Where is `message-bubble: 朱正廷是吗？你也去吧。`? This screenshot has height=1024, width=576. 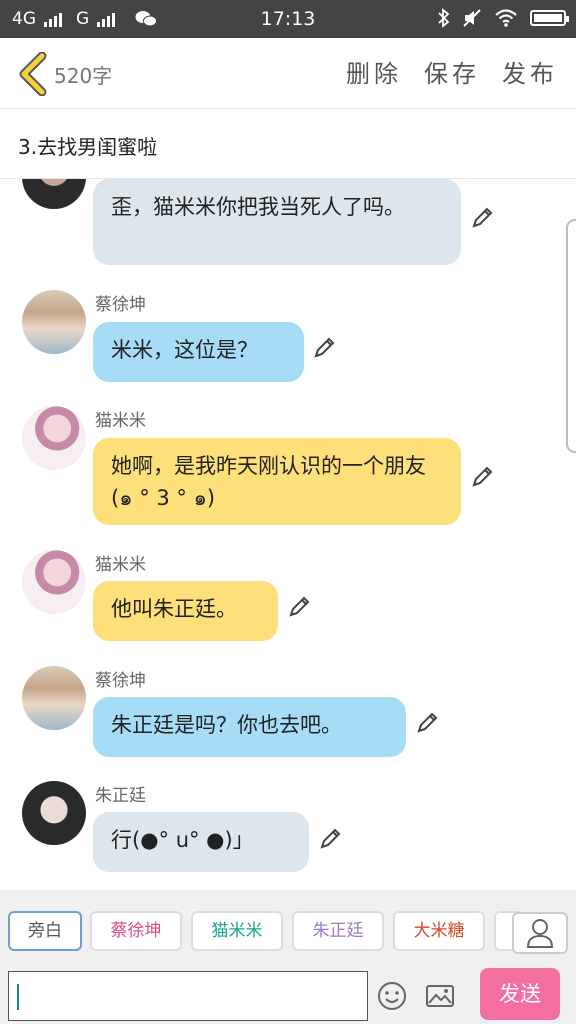 message-bubble: 朱正廷是吗？你也去吧。 is located at coordinates (249, 727).